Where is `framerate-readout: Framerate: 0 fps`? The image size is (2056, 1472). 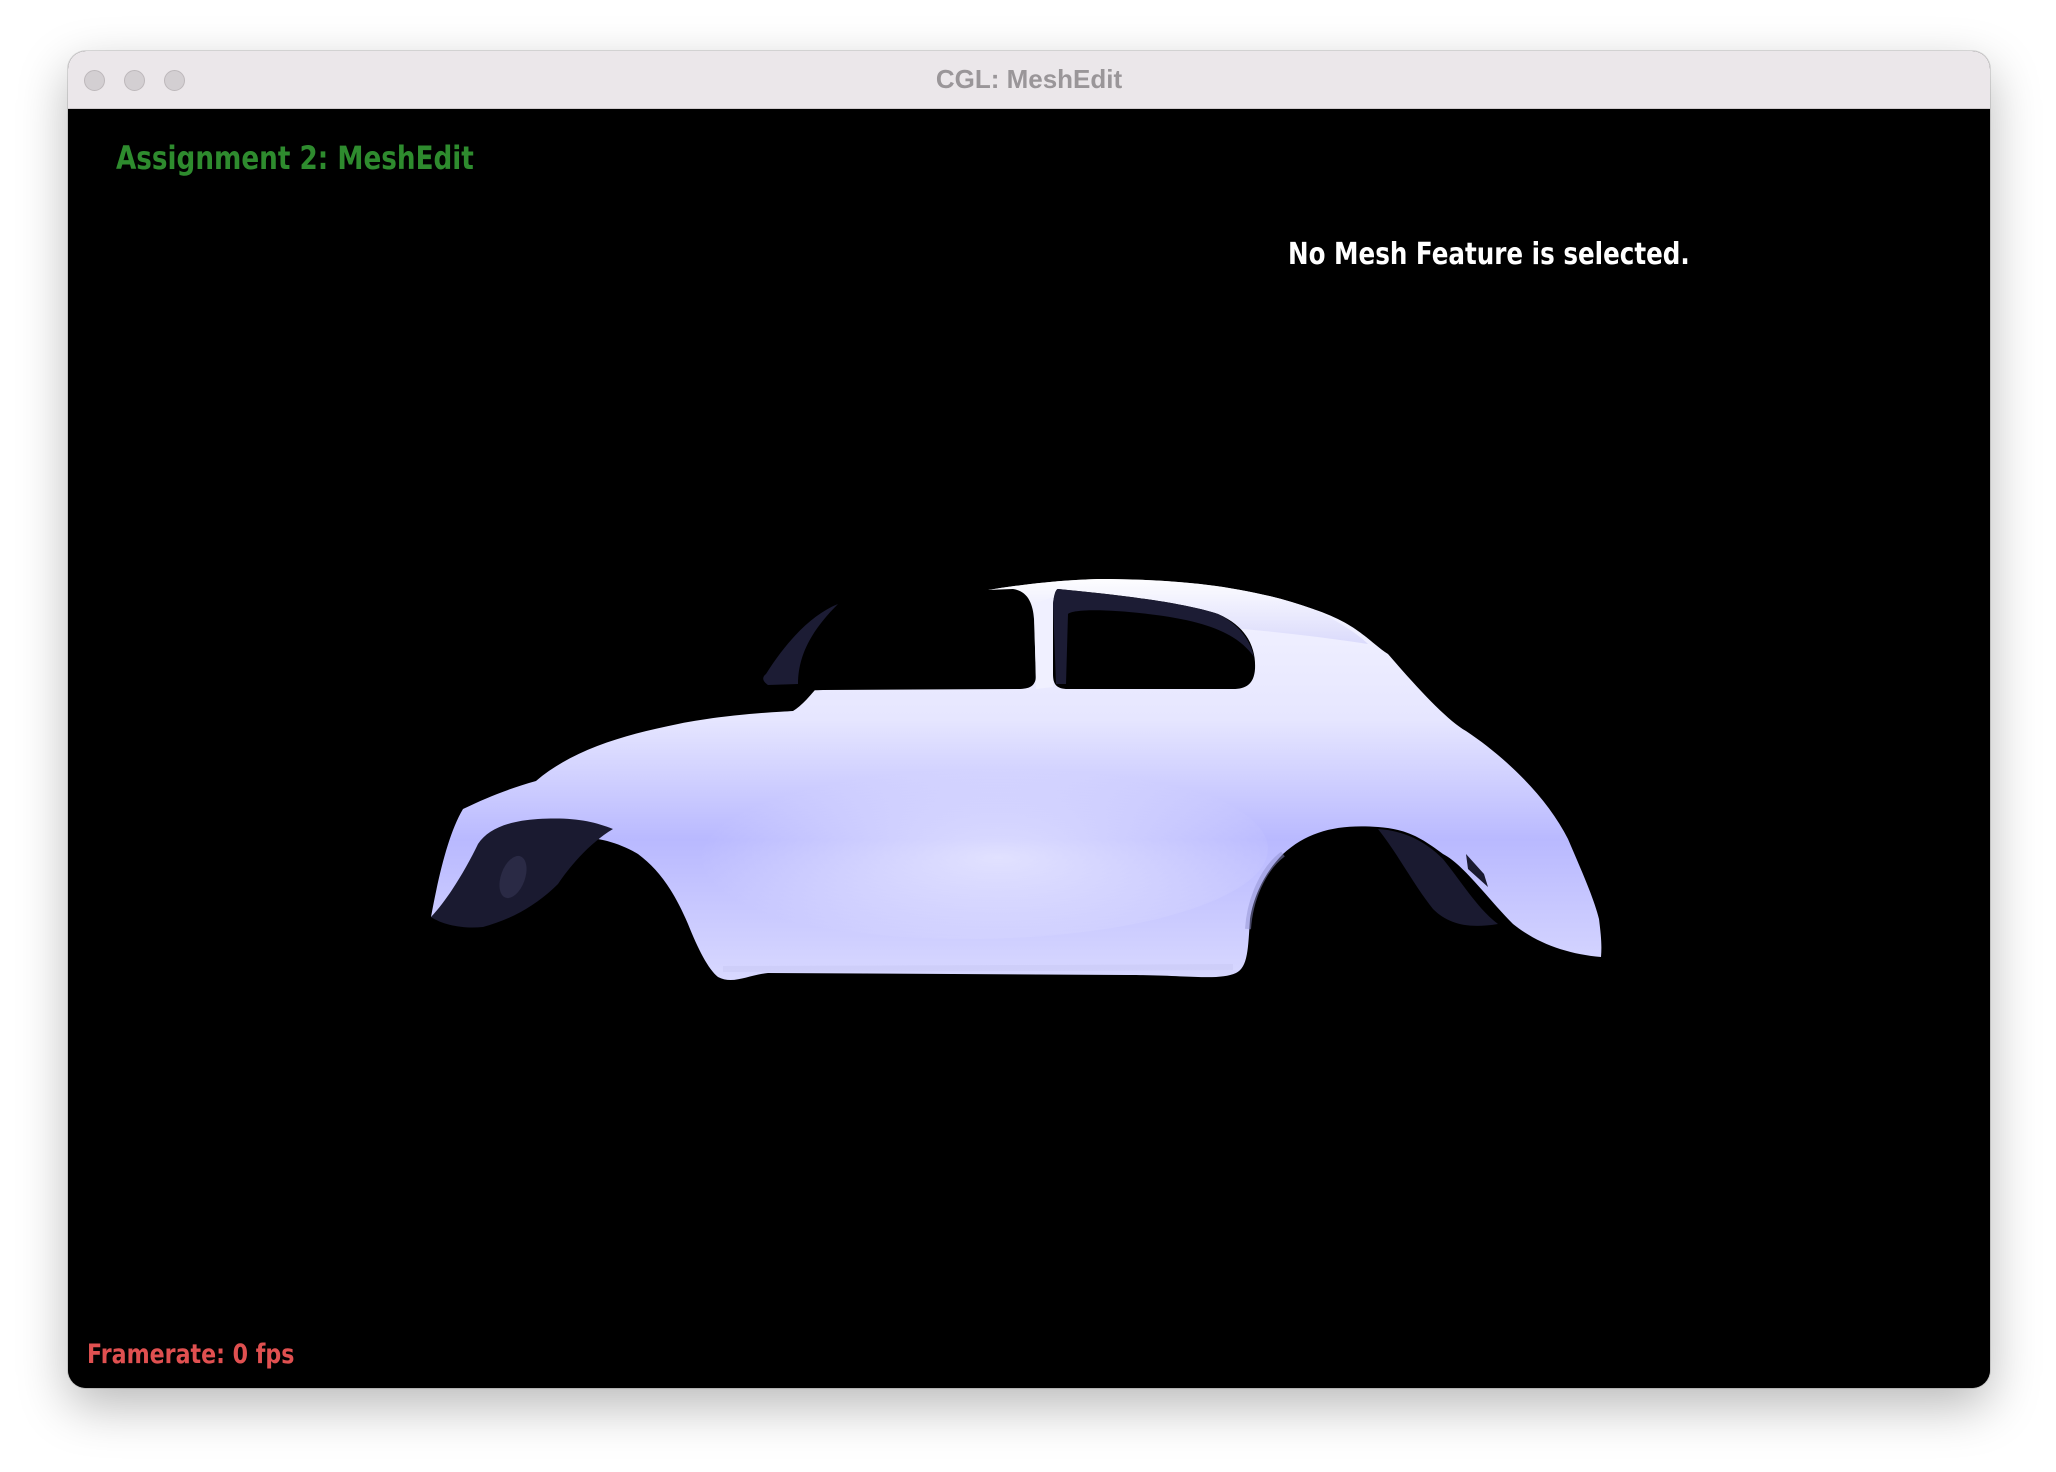
framerate-readout: Framerate: 0 fps is located at coordinates (191, 1354).